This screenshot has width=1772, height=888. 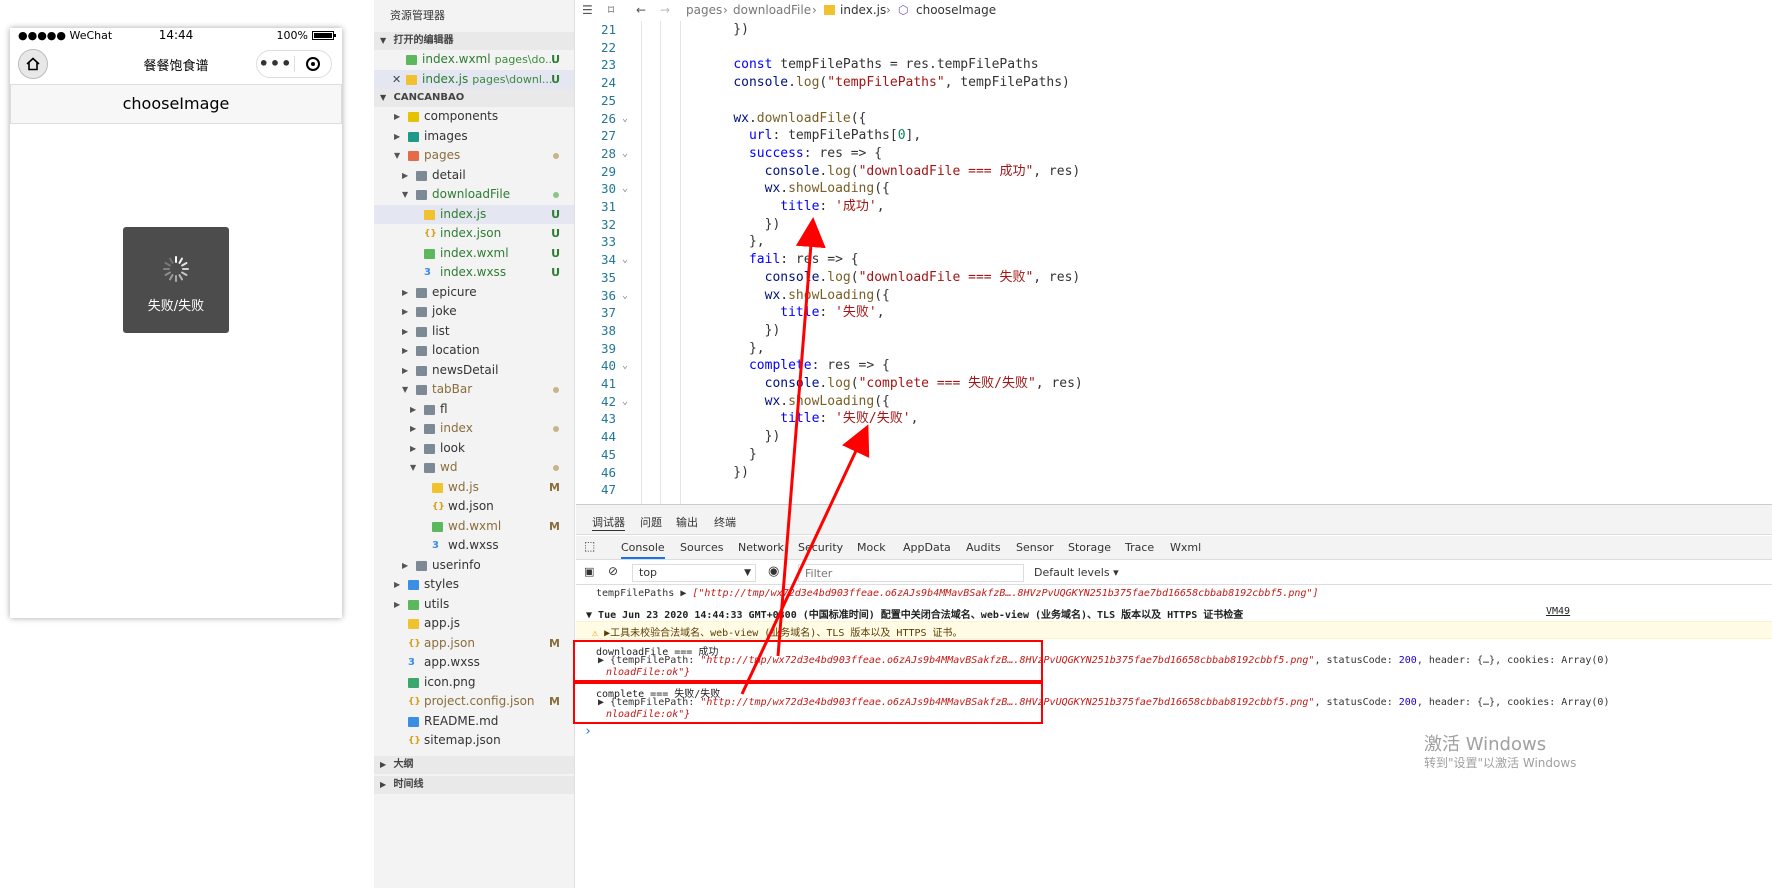 I want to click on clear-console-icon: ⊘, so click(x=613, y=571).